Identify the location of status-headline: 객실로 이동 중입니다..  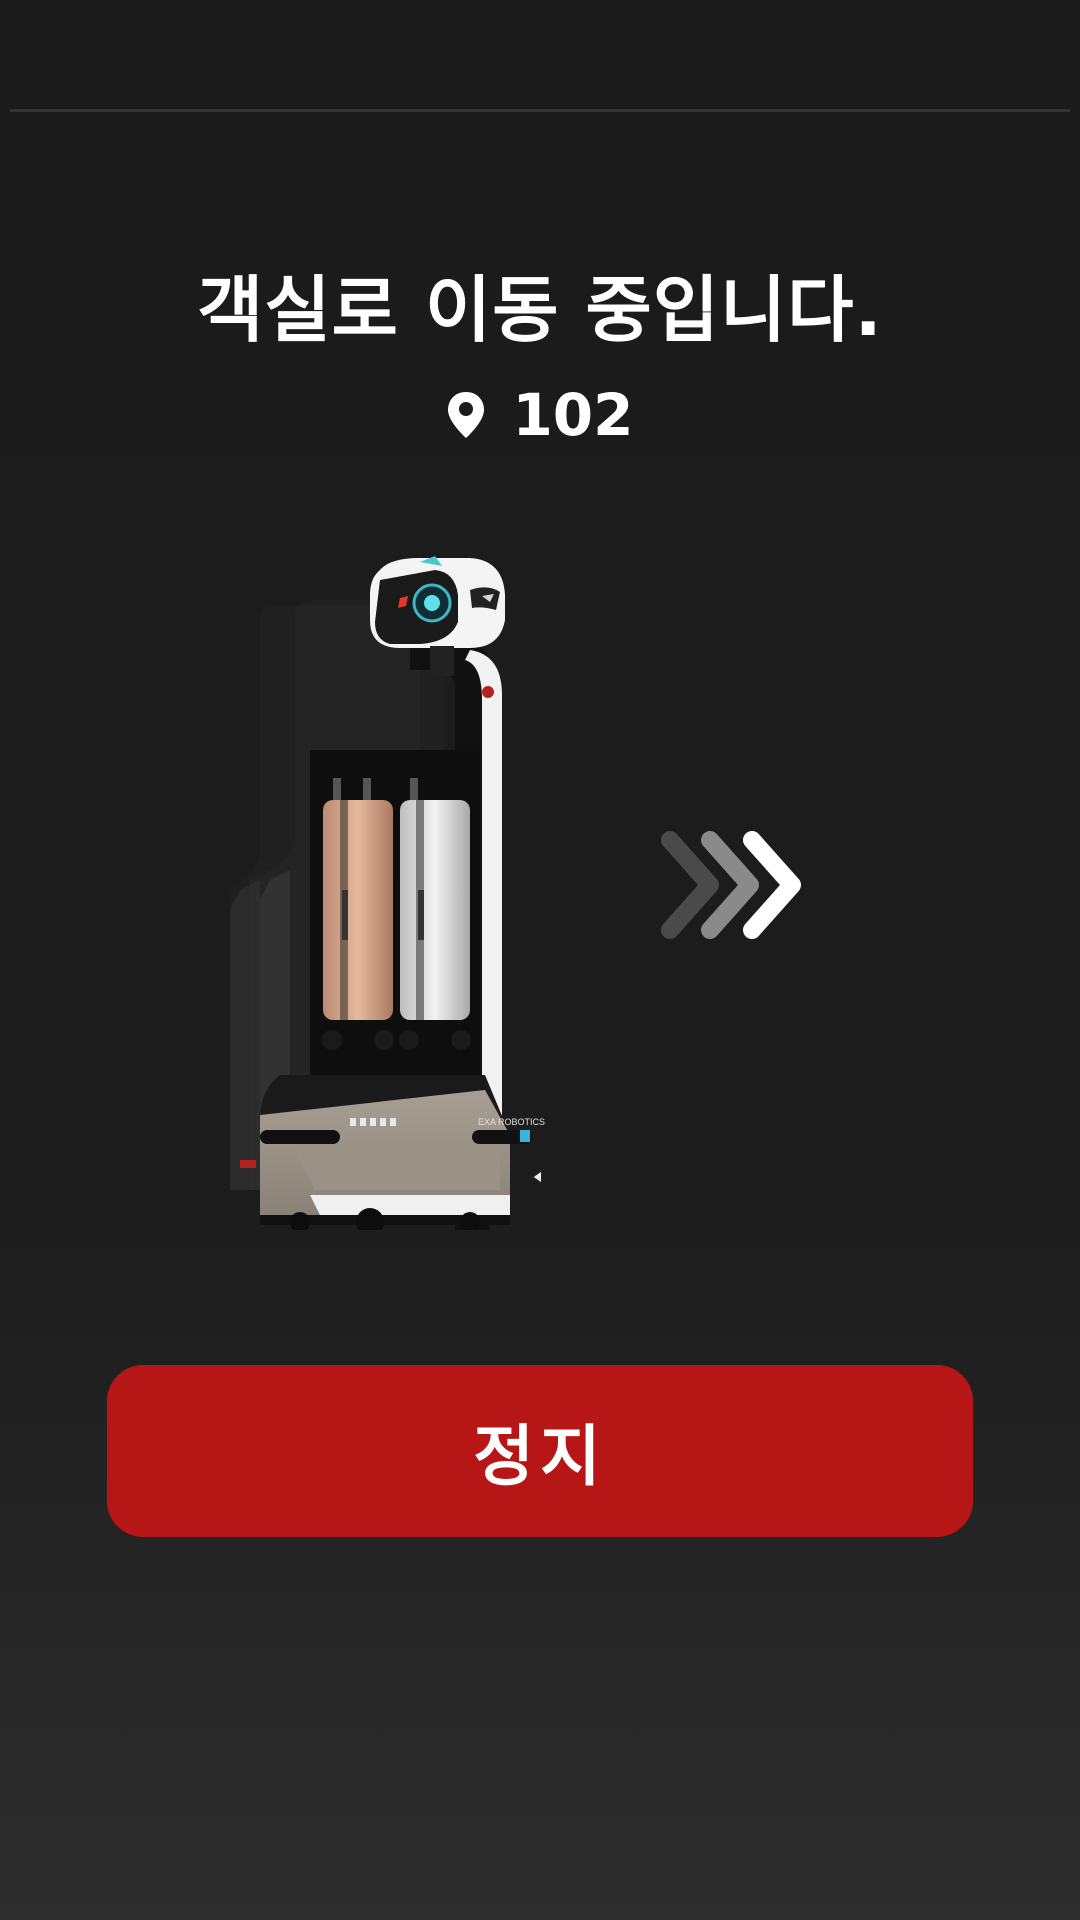
(540, 310).